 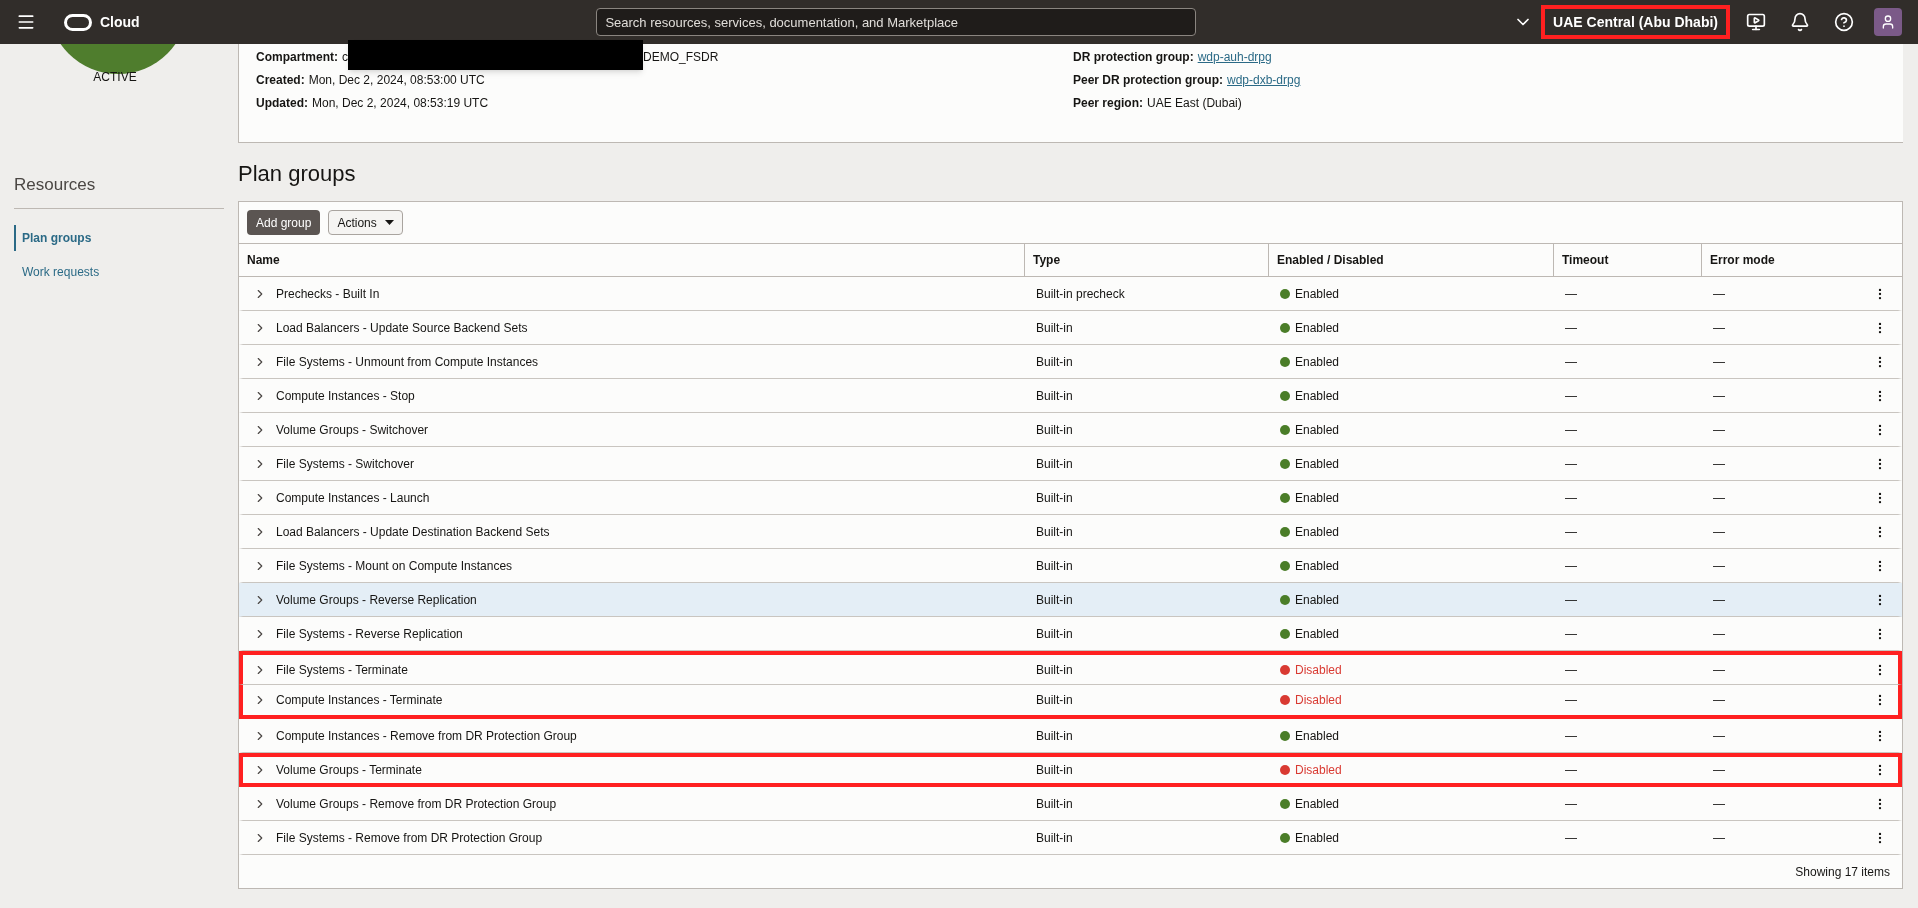 What do you see at coordinates (280, 80) in the screenshot?
I see `detail-label: Created:` at bounding box center [280, 80].